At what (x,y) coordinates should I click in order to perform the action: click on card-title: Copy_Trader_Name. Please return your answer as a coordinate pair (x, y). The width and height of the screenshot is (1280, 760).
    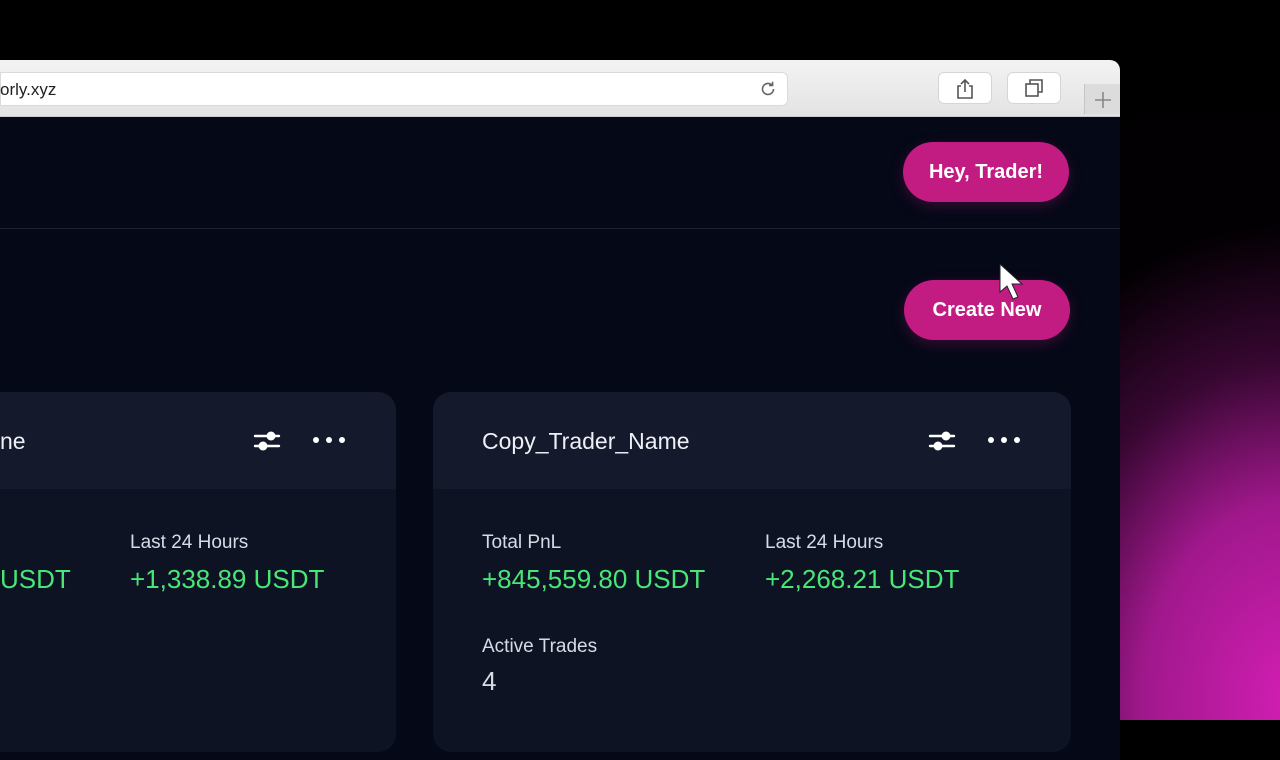
    Looking at the image, I should click on (586, 441).